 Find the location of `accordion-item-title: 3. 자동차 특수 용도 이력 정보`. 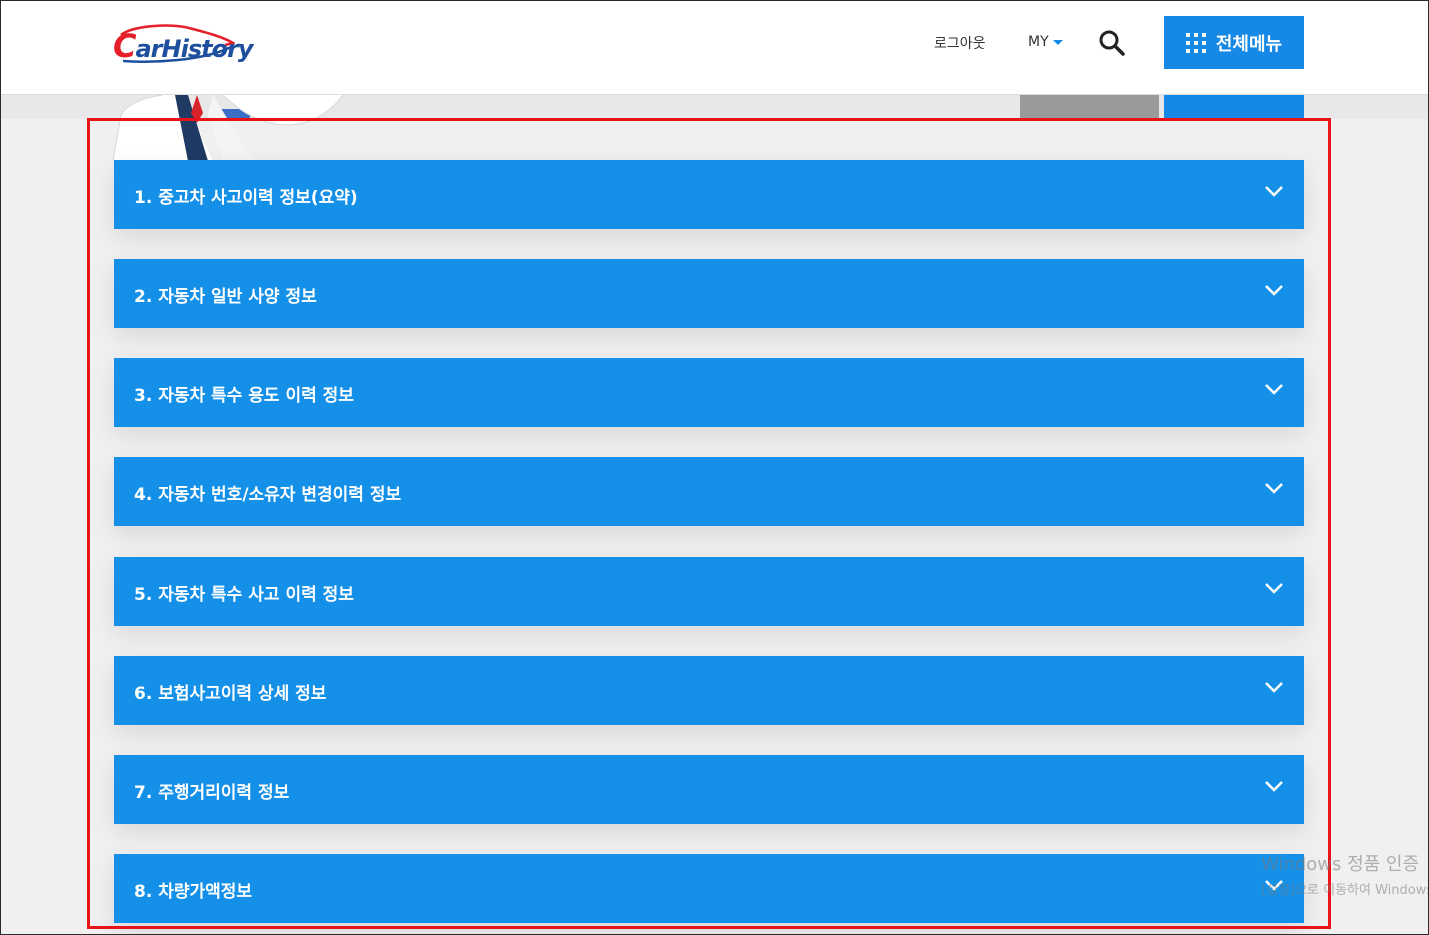

accordion-item-title: 3. 자동차 특수 용도 이력 정보 is located at coordinates (244, 396).